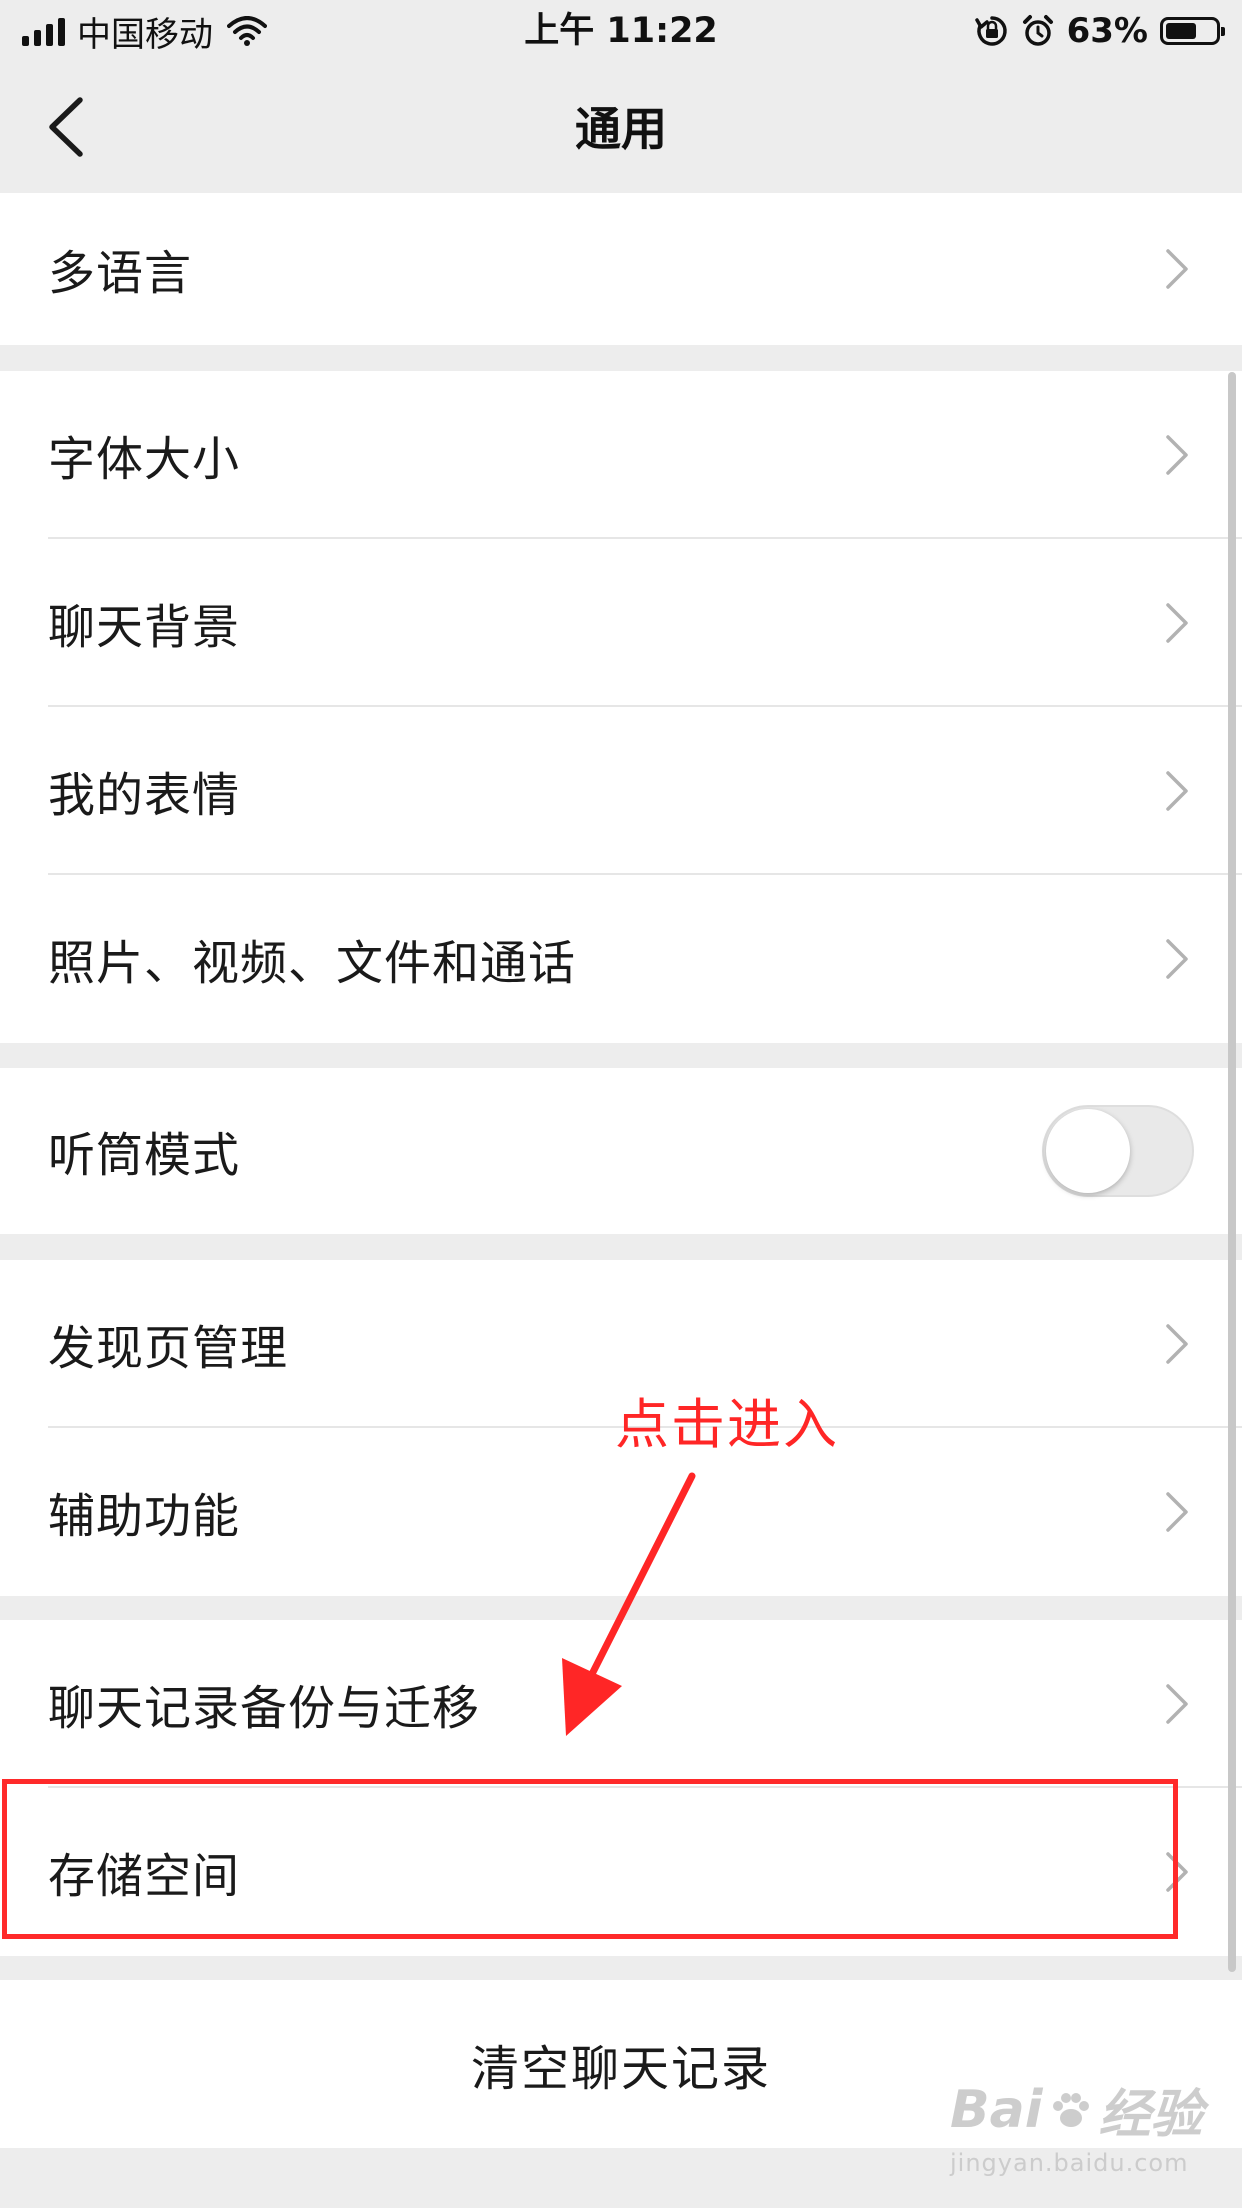 This screenshot has height=2208, width=1242. I want to click on watermark-brand-suffix: 经验, so click(1150, 2115).